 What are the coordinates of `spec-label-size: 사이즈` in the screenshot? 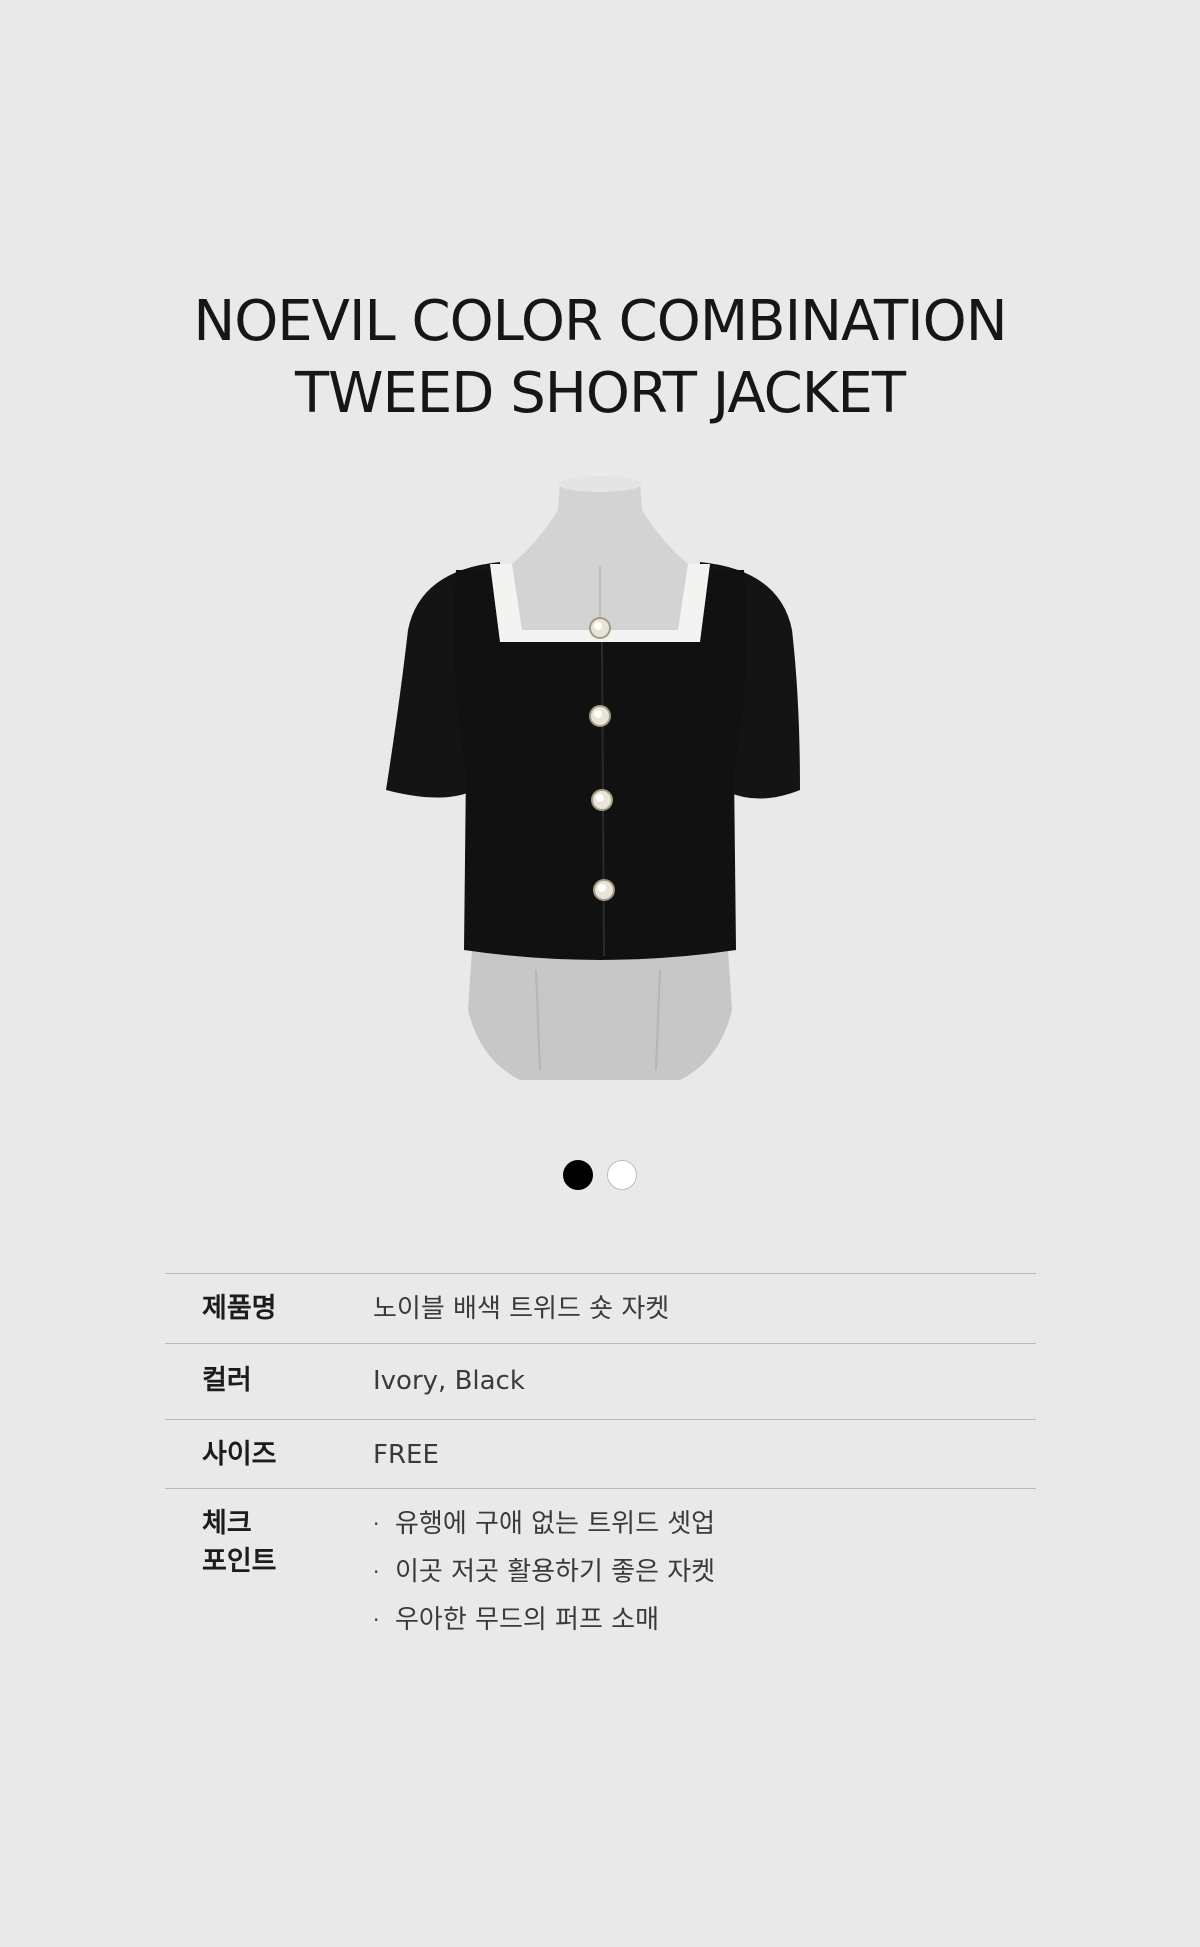 It's located at (239, 1454).